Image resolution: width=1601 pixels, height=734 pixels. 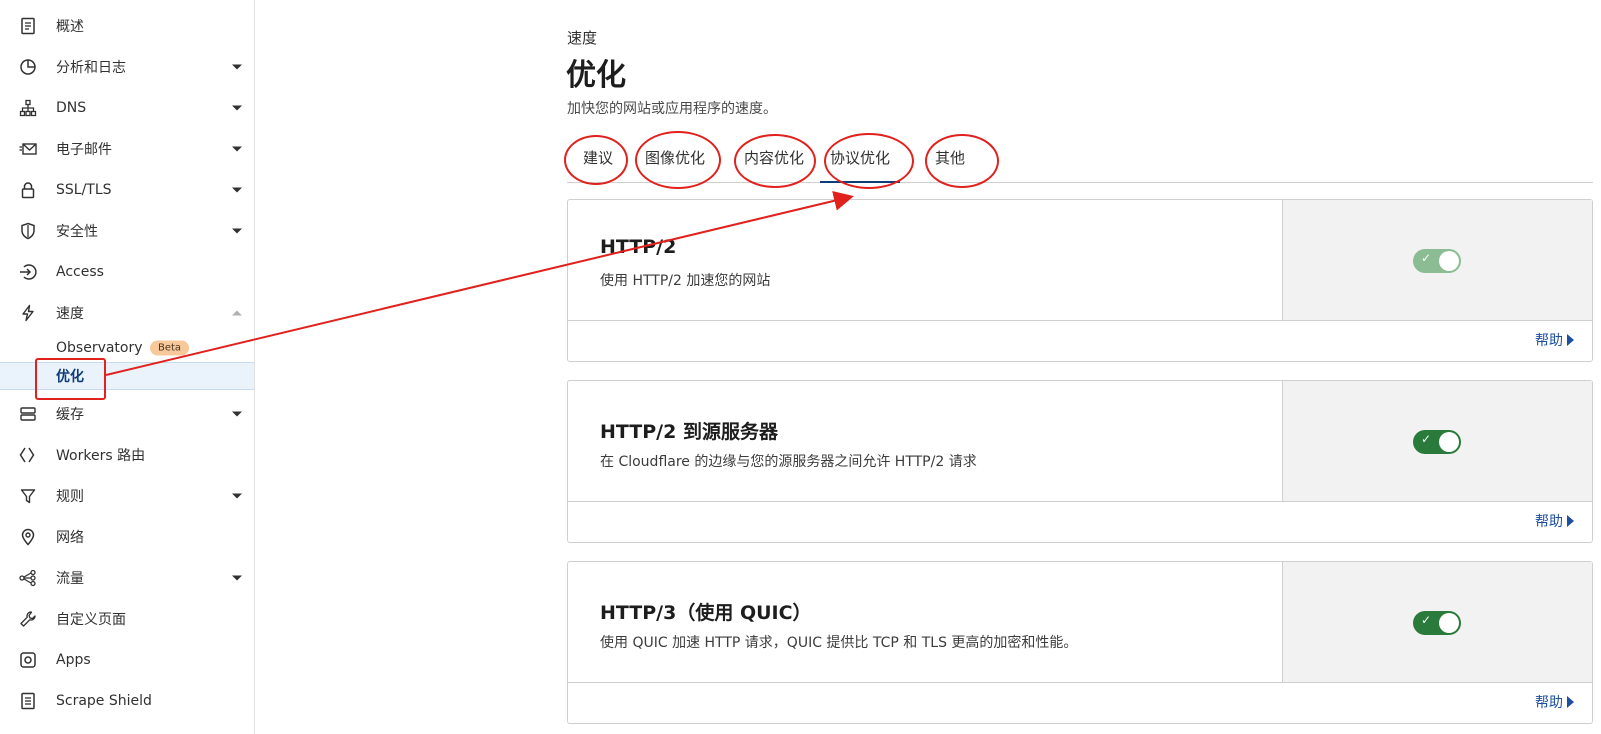 What do you see at coordinates (127, 660) in the screenshot?
I see `sidebar-item-apps: Apps` at bounding box center [127, 660].